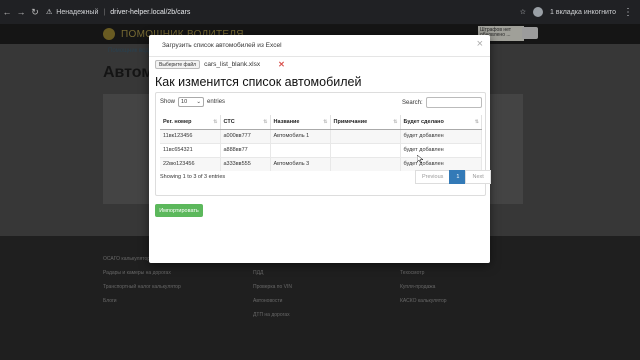 The image size is (640, 360). What do you see at coordinates (258, 82) in the screenshot?
I see `preview-title: Как изменится список автомобилей` at bounding box center [258, 82].